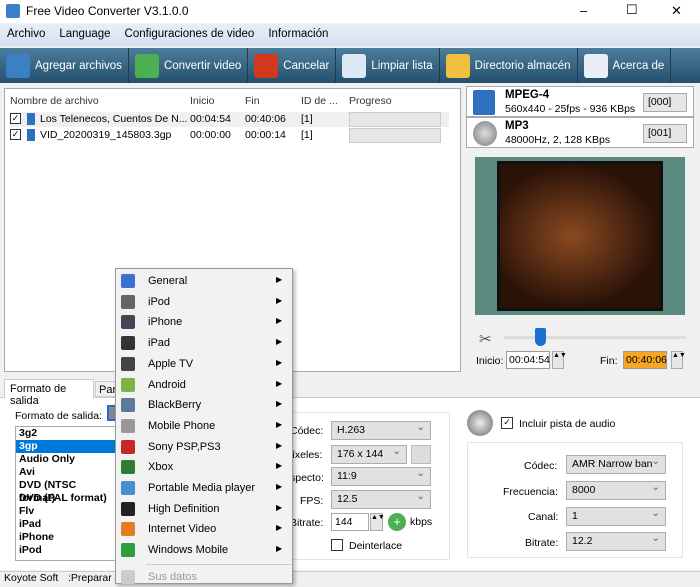  Describe the element at coordinates (66, 472) in the screenshot. I see `format-option: Avi` at that location.